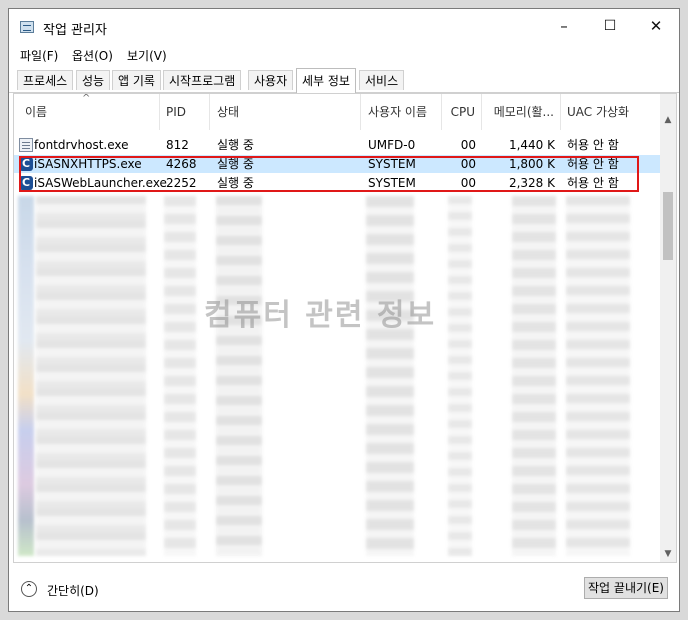  I want to click on column-cpu: CPU, so click(462, 112).